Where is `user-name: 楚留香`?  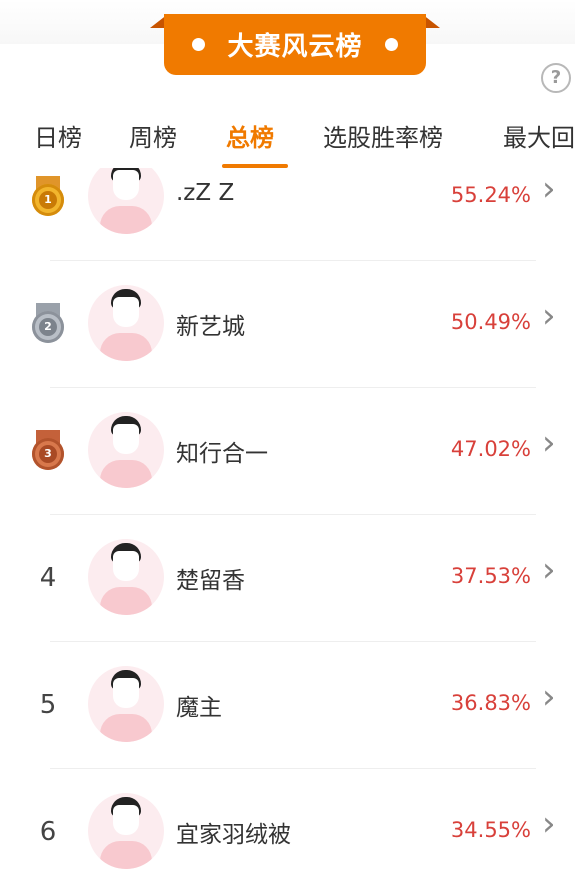
user-name: 楚留香 is located at coordinates (210, 581).